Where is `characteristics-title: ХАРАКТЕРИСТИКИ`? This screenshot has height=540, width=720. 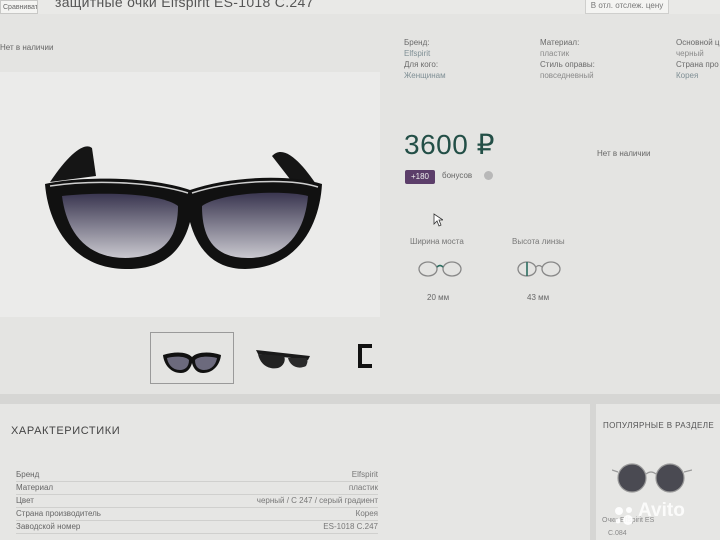
characteristics-title: ХАРАКТЕРИСТИКИ is located at coordinates (66, 431).